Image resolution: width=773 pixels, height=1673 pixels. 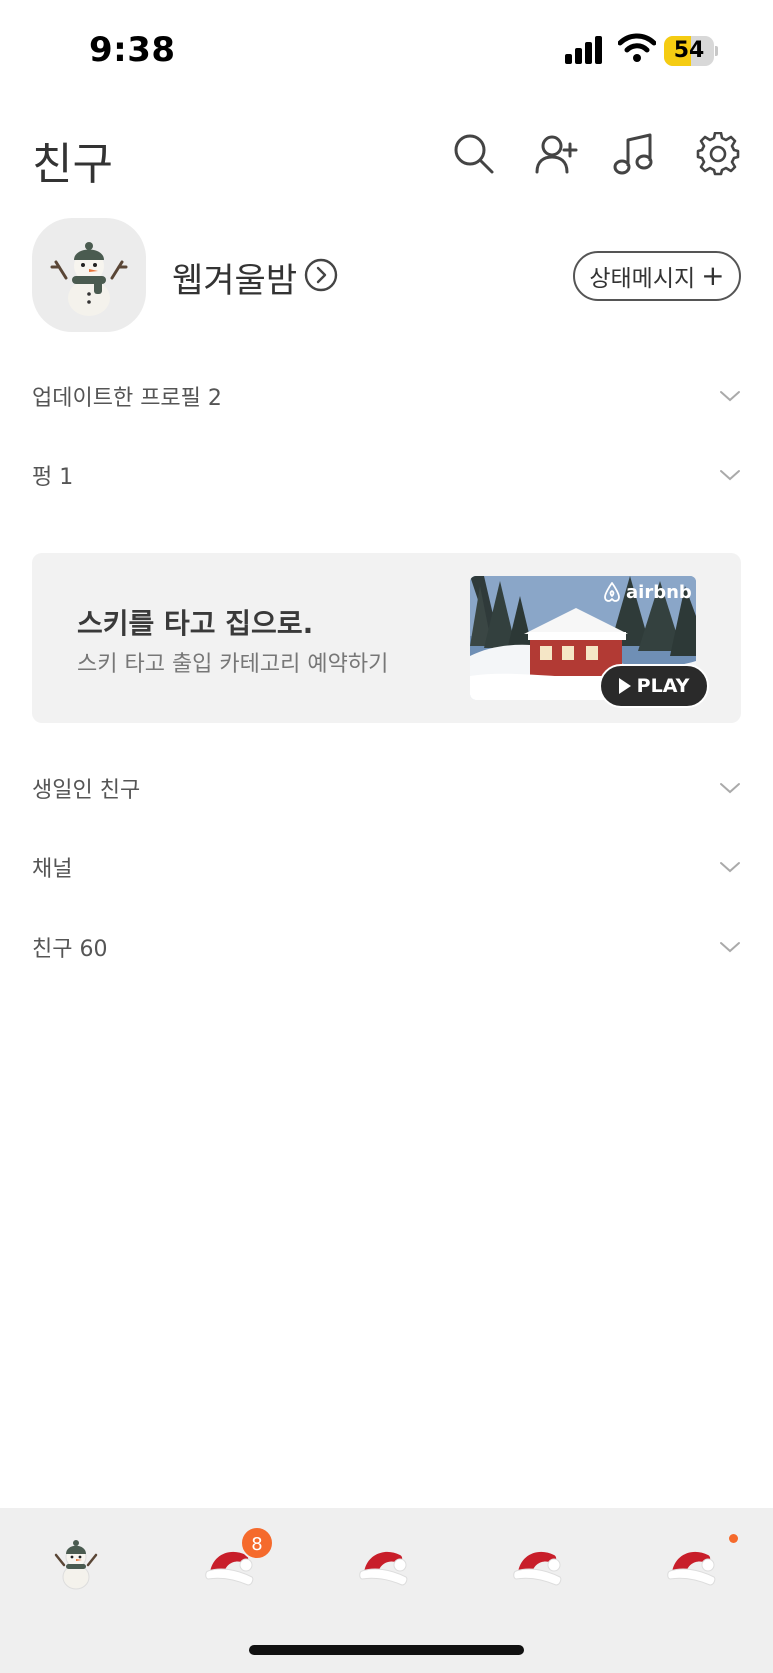 What do you see at coordinates (386, 396) in the screenshot?
I see `section-updated-profiles: 업데이트한 프로필 2` at bounding box center [386, 396].